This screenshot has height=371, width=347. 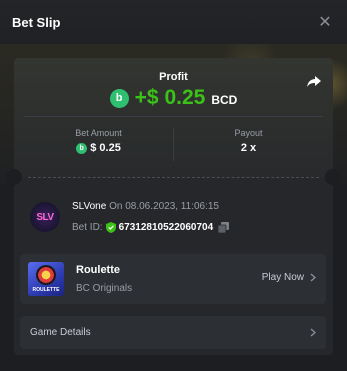 What do you see at coordinates (282, 277) in the screenshot?
I see `play-now-label: Play Now` at bounding box center [282, 277].